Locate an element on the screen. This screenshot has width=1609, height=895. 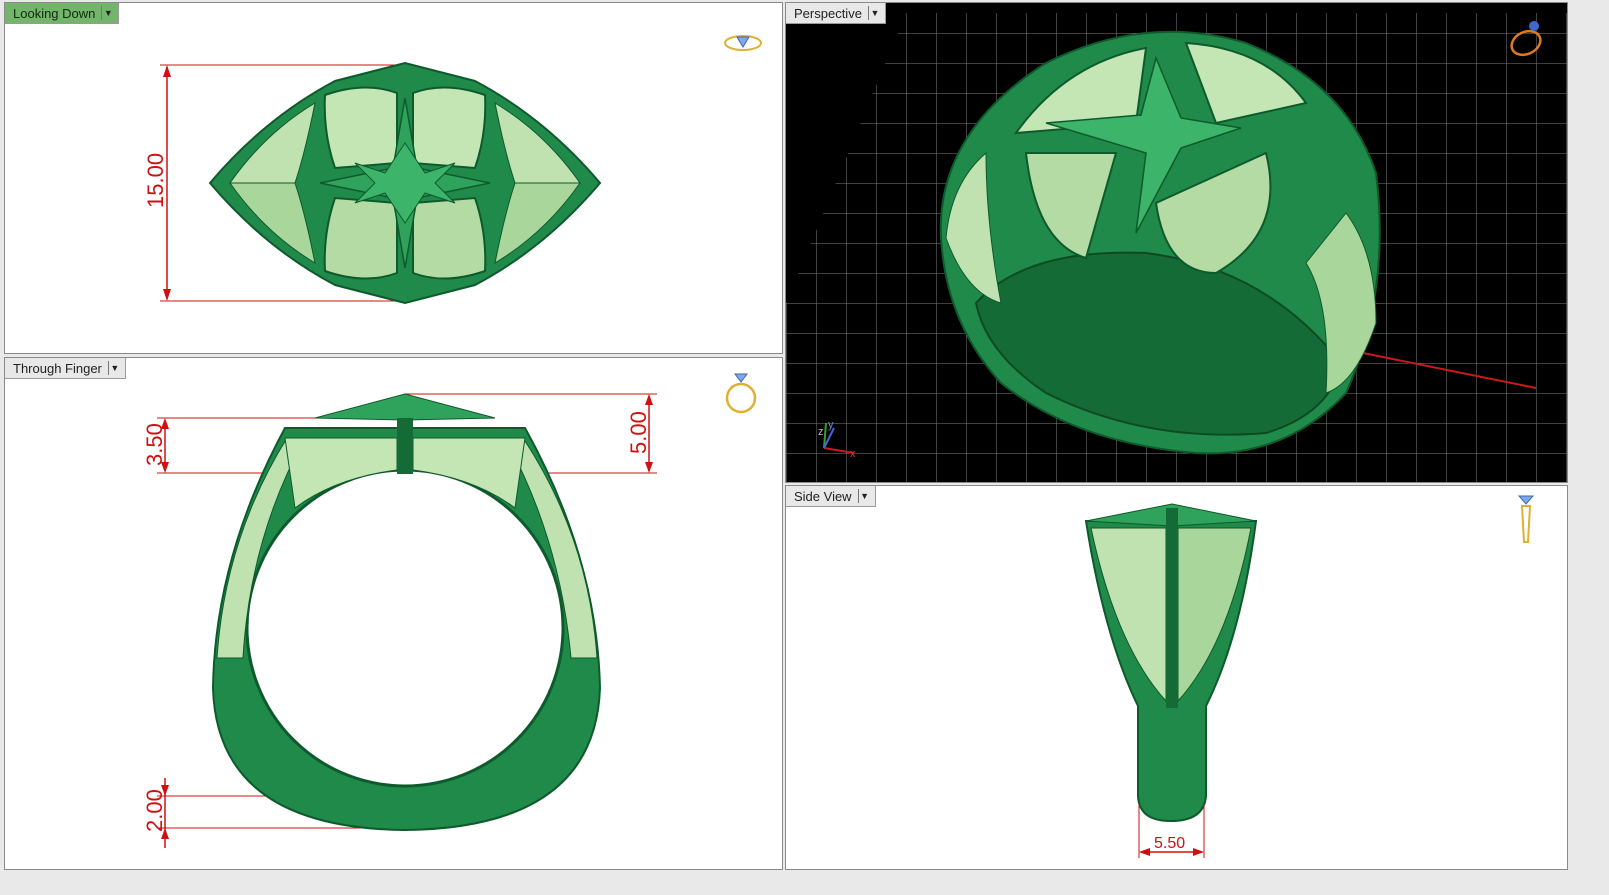
viewport-label: Perspective is located at coordinates (828, 13).